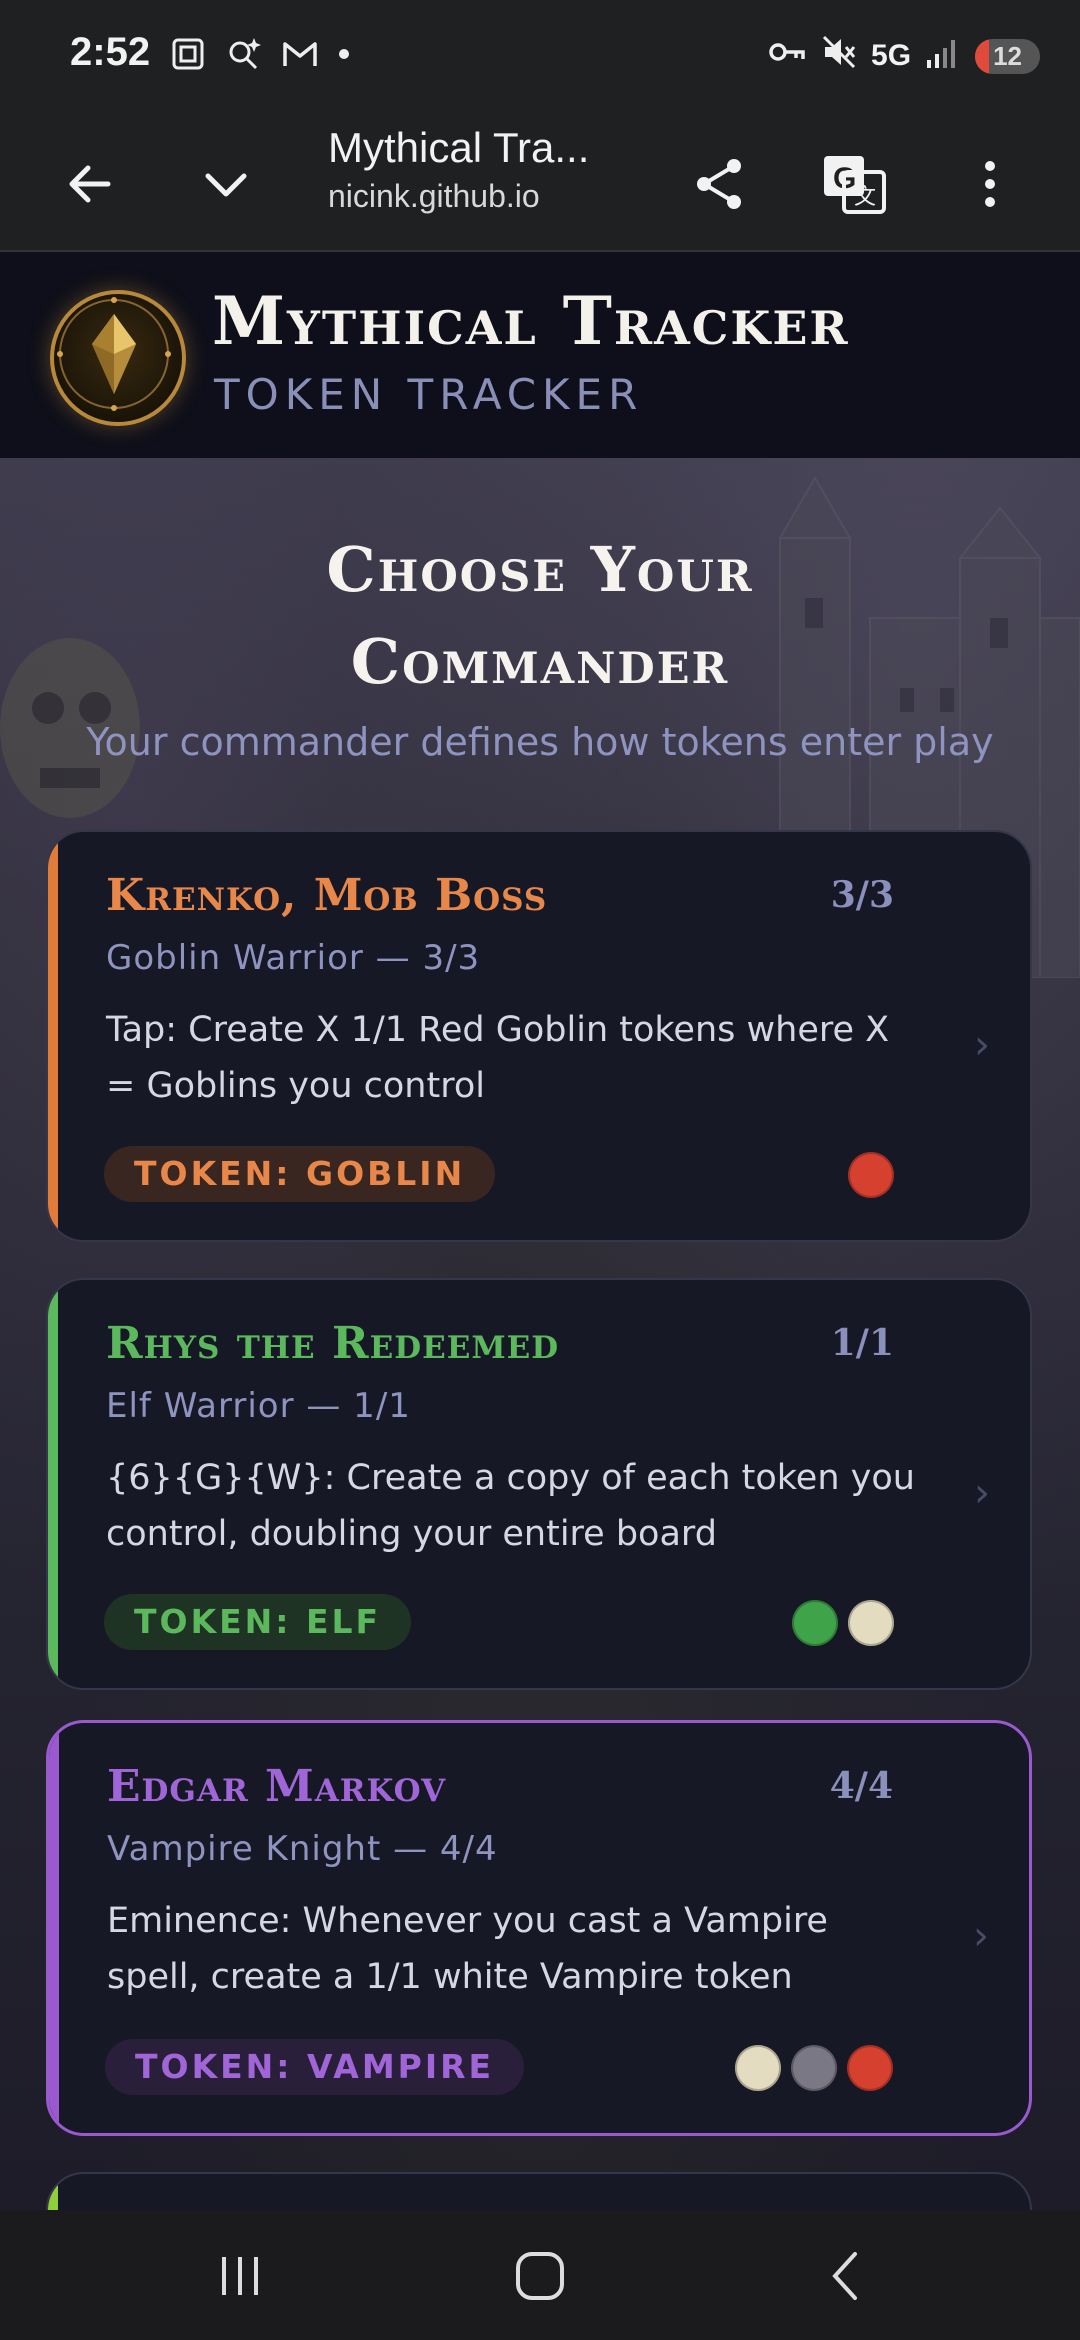 The height and width of the screenshot is (2340, 1080). What do you see at coordinates (300, 56) in the screenshot?
I see `gmail-icon` at bounding box center [300, 56].